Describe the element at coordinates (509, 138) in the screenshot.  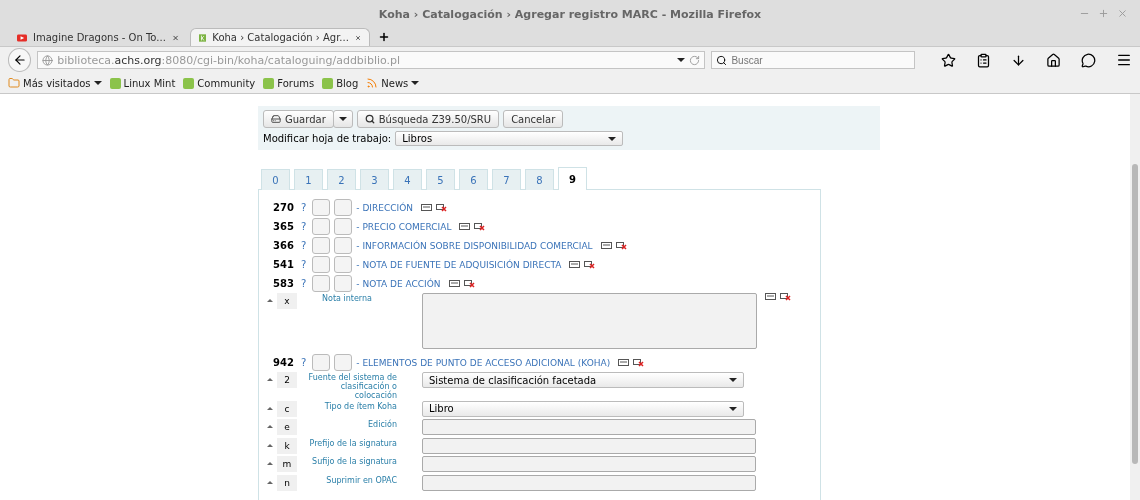
I see `framework-select: Libros` at that location.